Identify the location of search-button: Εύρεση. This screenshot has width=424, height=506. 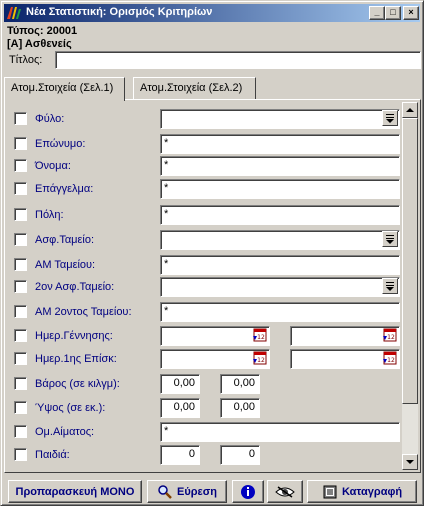
(187, 491).